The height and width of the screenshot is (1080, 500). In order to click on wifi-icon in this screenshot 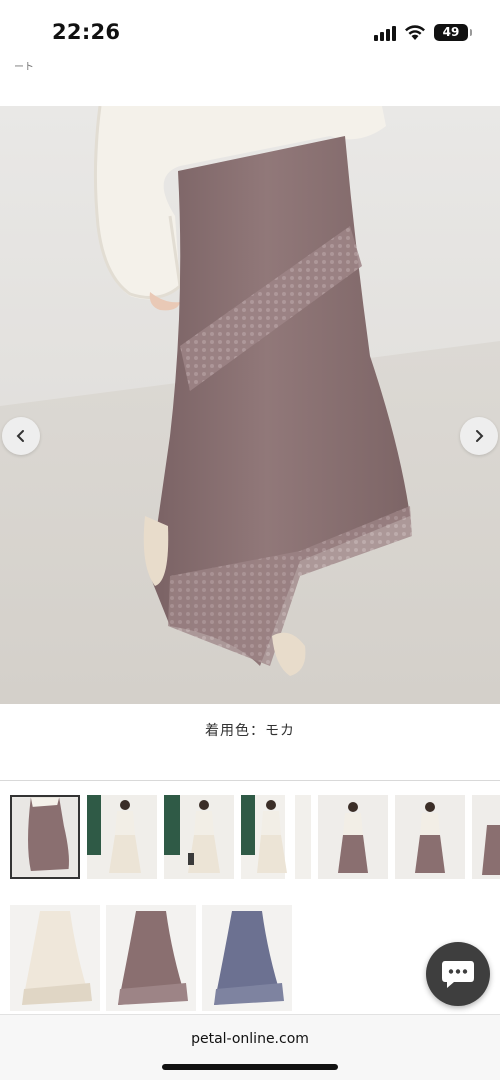, I will do `click(415, 32)`.